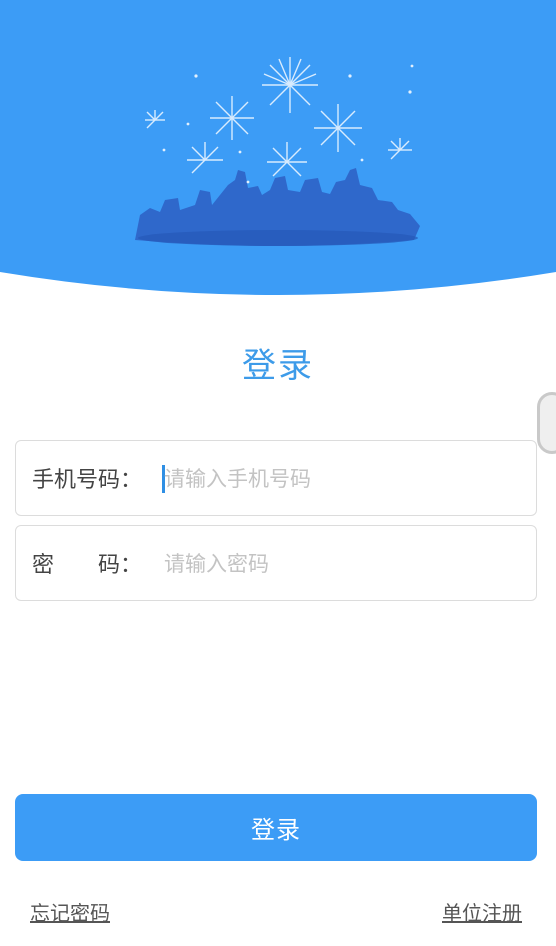 The width and height of the screenshot is (556, 946). Describe the element at coordinates (276, 827) in the screenshot. I see `login-button: 登录` at that location.